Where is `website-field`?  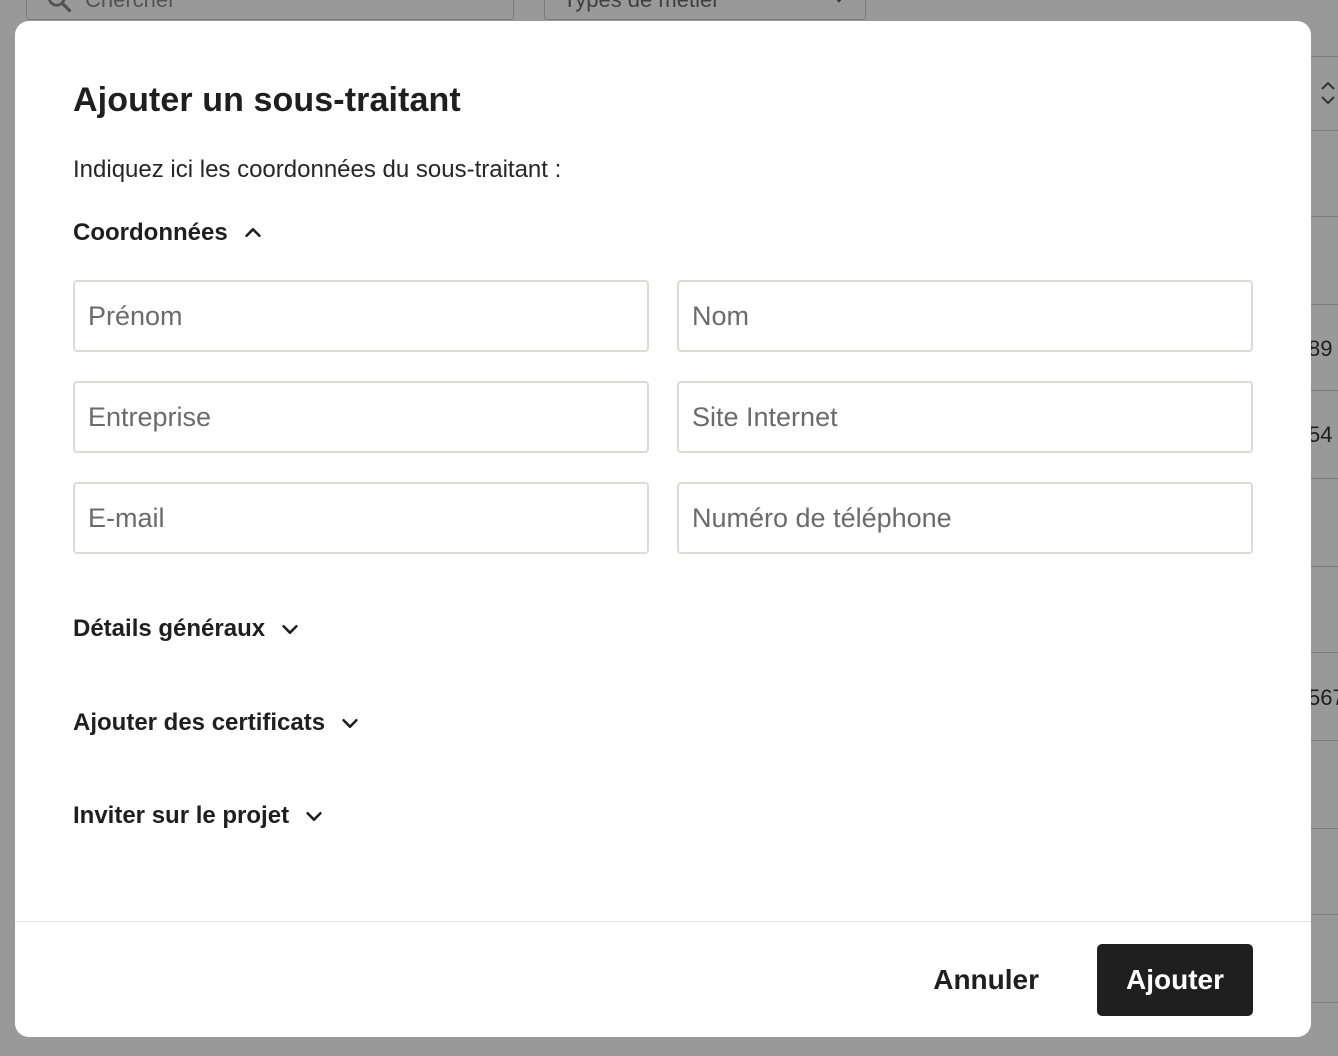 website-field is located at coordinates (965, 417).